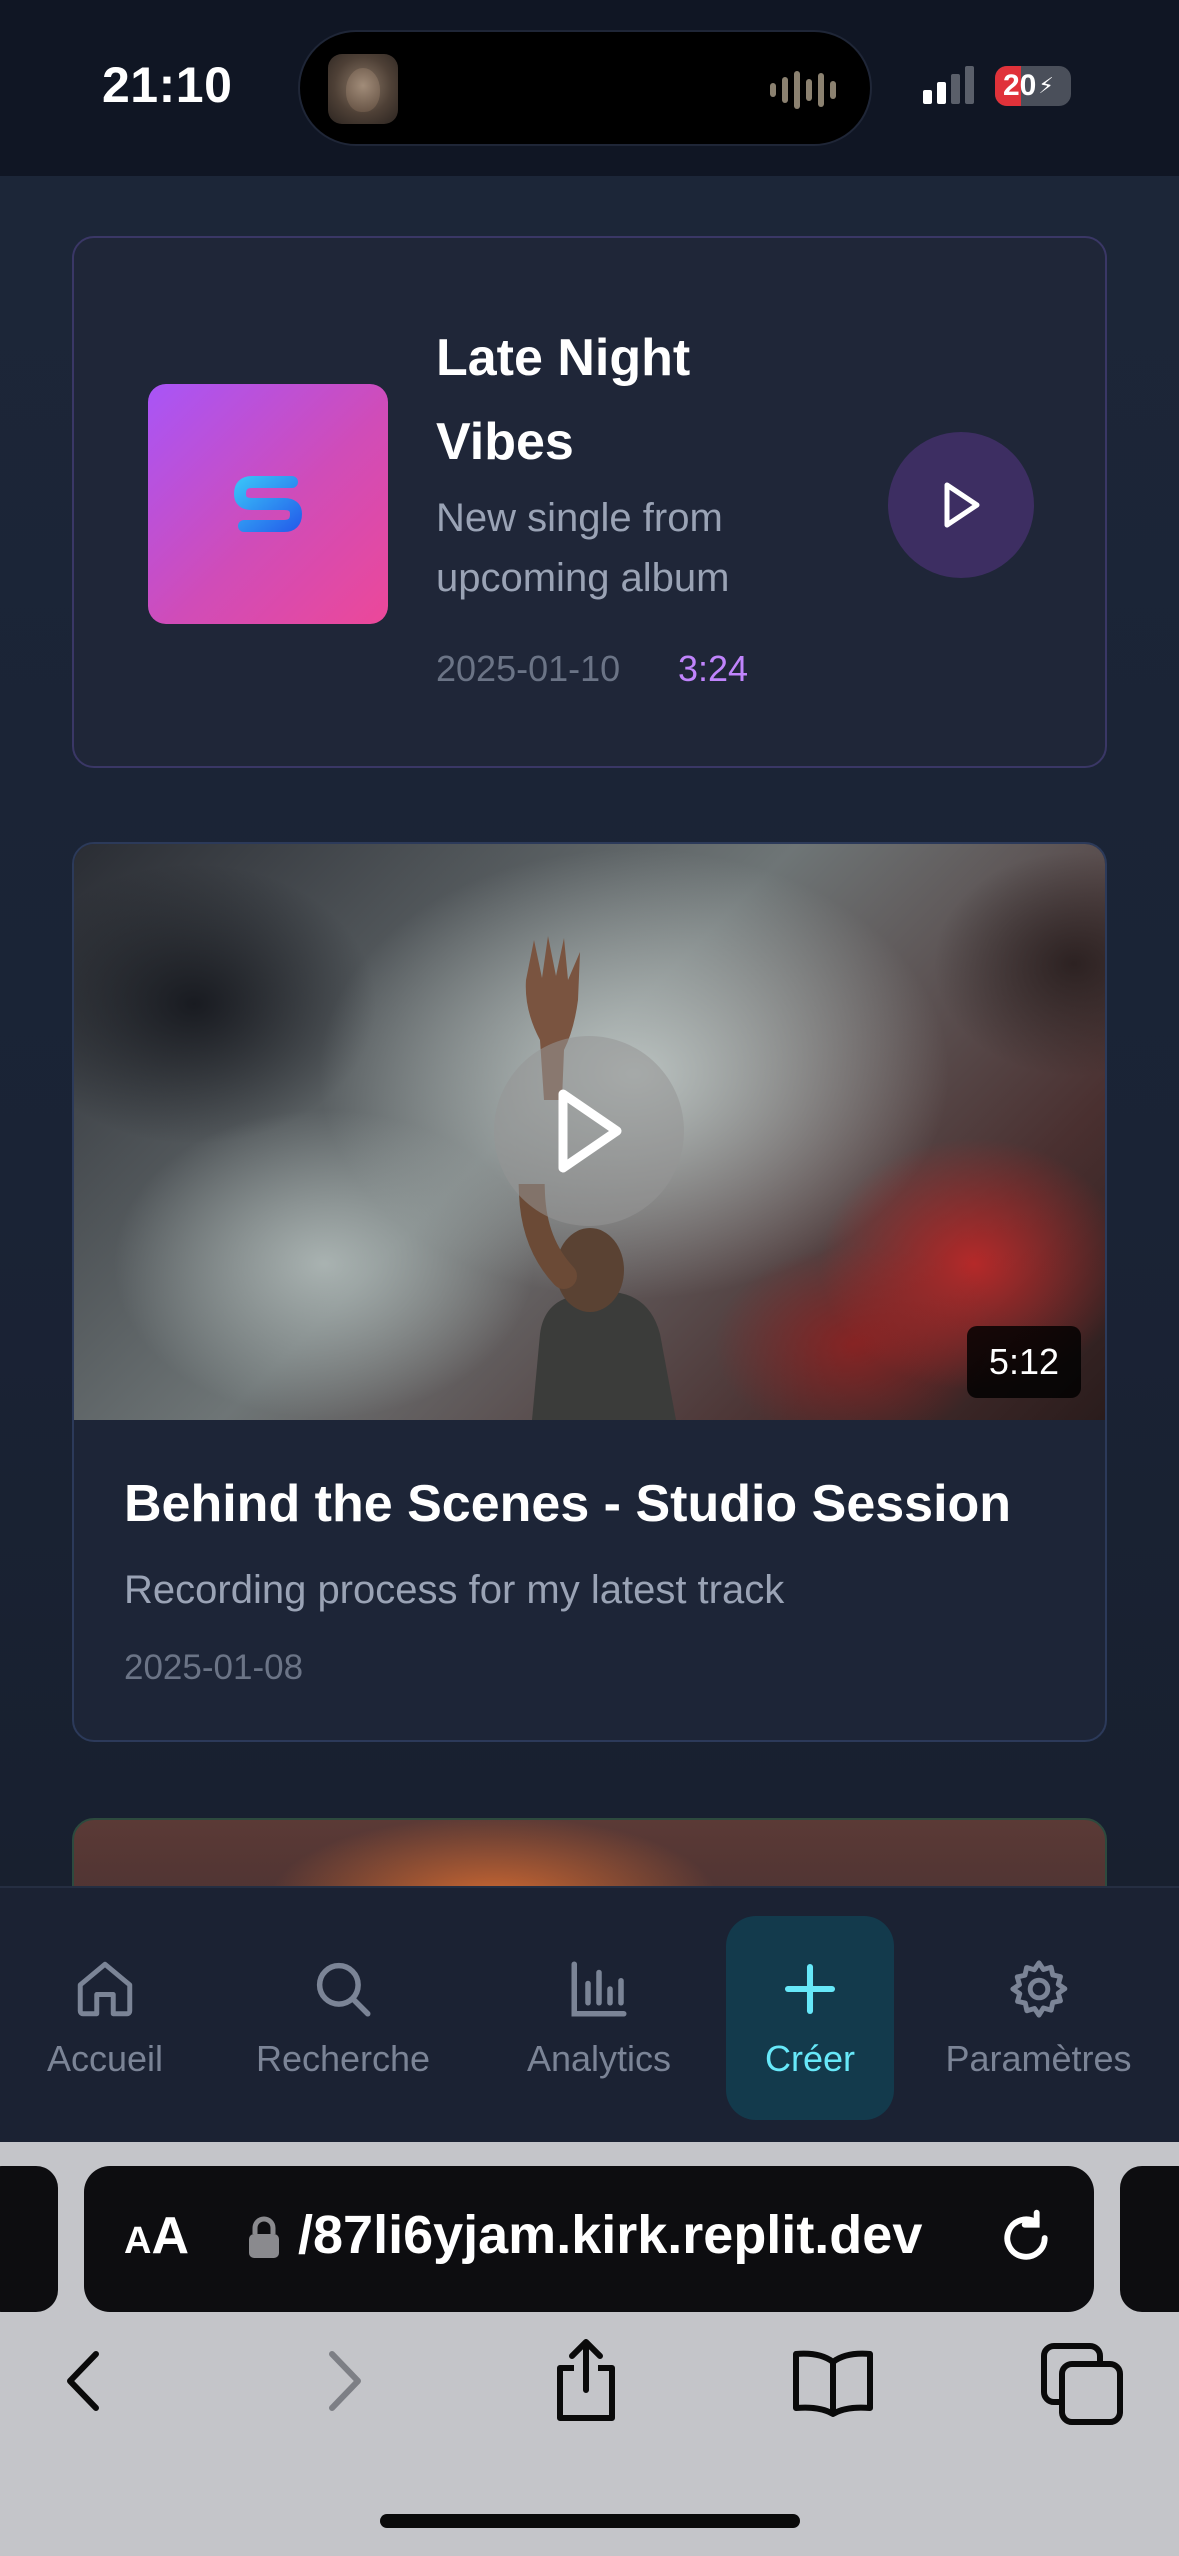 Image resolution: width=1179 pixels, height=2556 pixels. I want to click on nav-item-creer: Créer, so click(810, 2018).